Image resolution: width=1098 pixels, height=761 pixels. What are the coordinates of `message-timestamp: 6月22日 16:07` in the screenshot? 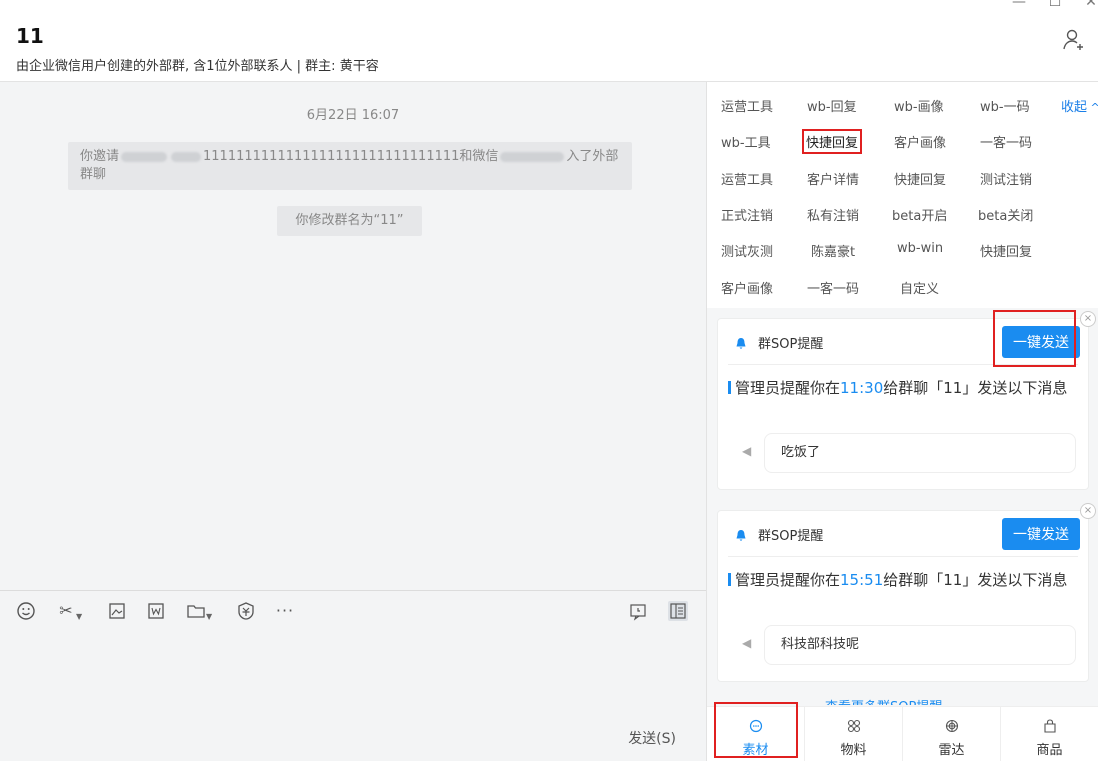 It's located at (353, 115).